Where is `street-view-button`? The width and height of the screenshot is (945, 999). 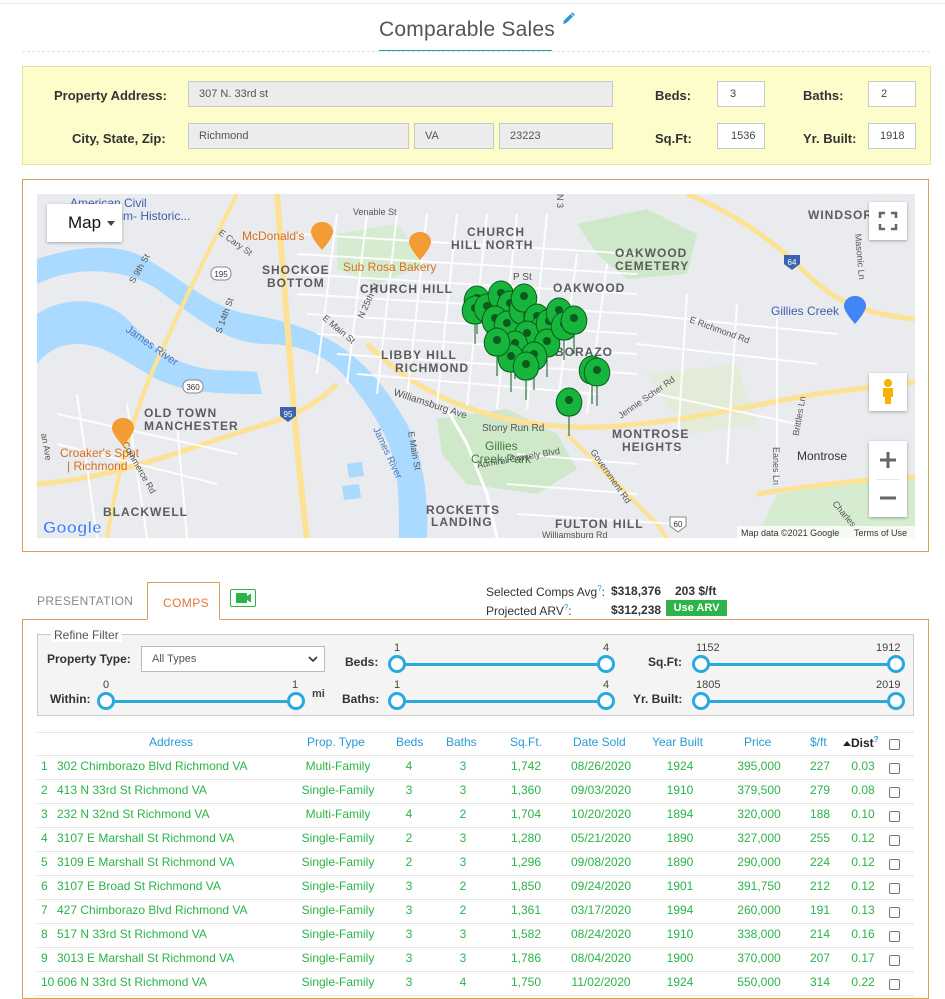
street-view-button is located at coordinates (888, 392).